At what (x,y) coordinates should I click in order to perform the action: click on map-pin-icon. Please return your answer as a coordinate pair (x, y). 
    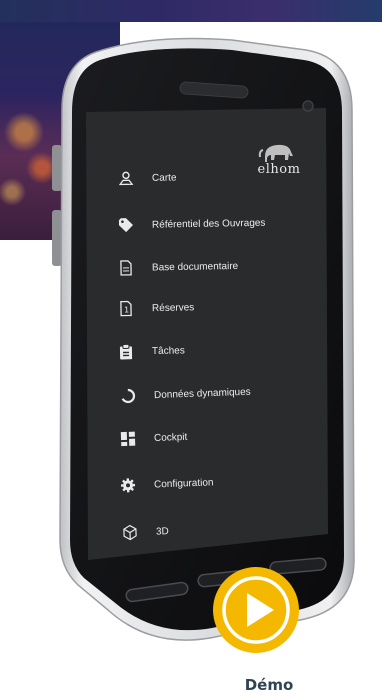
    Looking at the image, I should click on (126, 178).